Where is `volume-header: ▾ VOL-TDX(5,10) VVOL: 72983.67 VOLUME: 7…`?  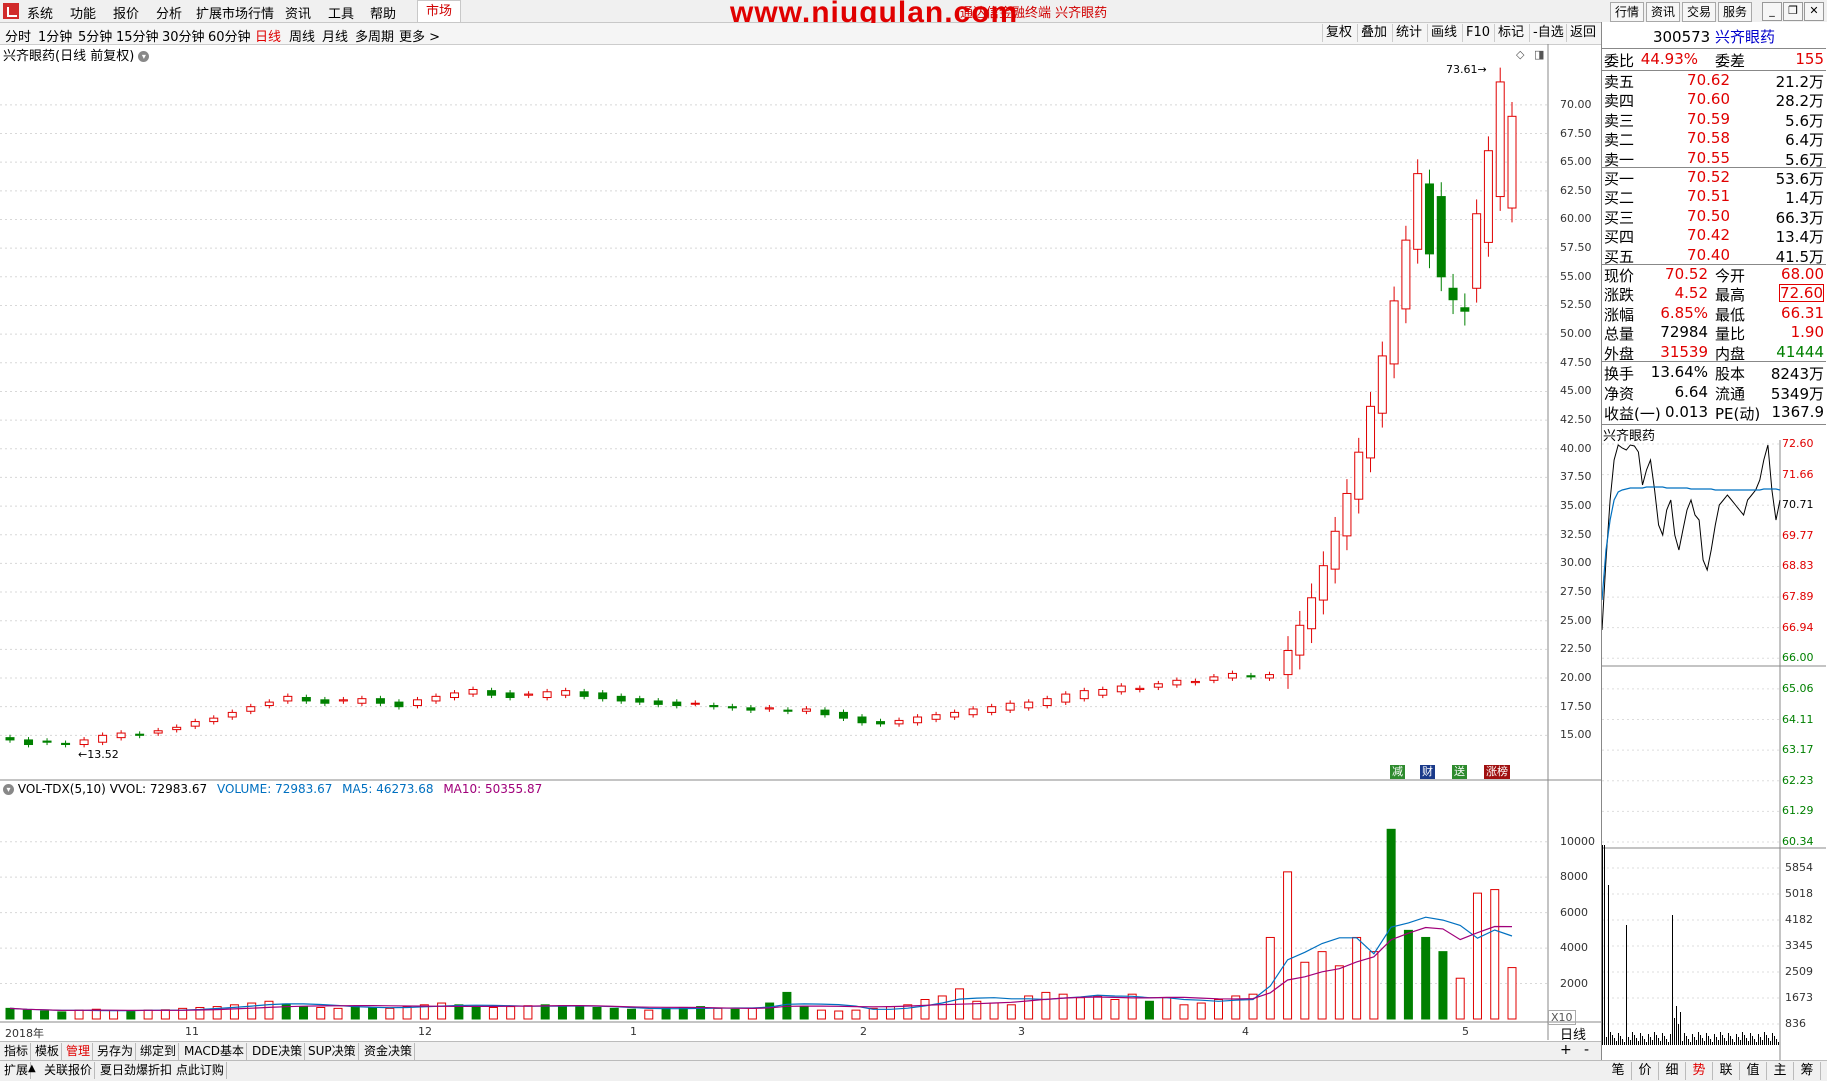 volume-header: ▾ VOL-TDX(5,10) VVOL: 72983.67 VOLUME: 7… is located at coordinates (272, 789).